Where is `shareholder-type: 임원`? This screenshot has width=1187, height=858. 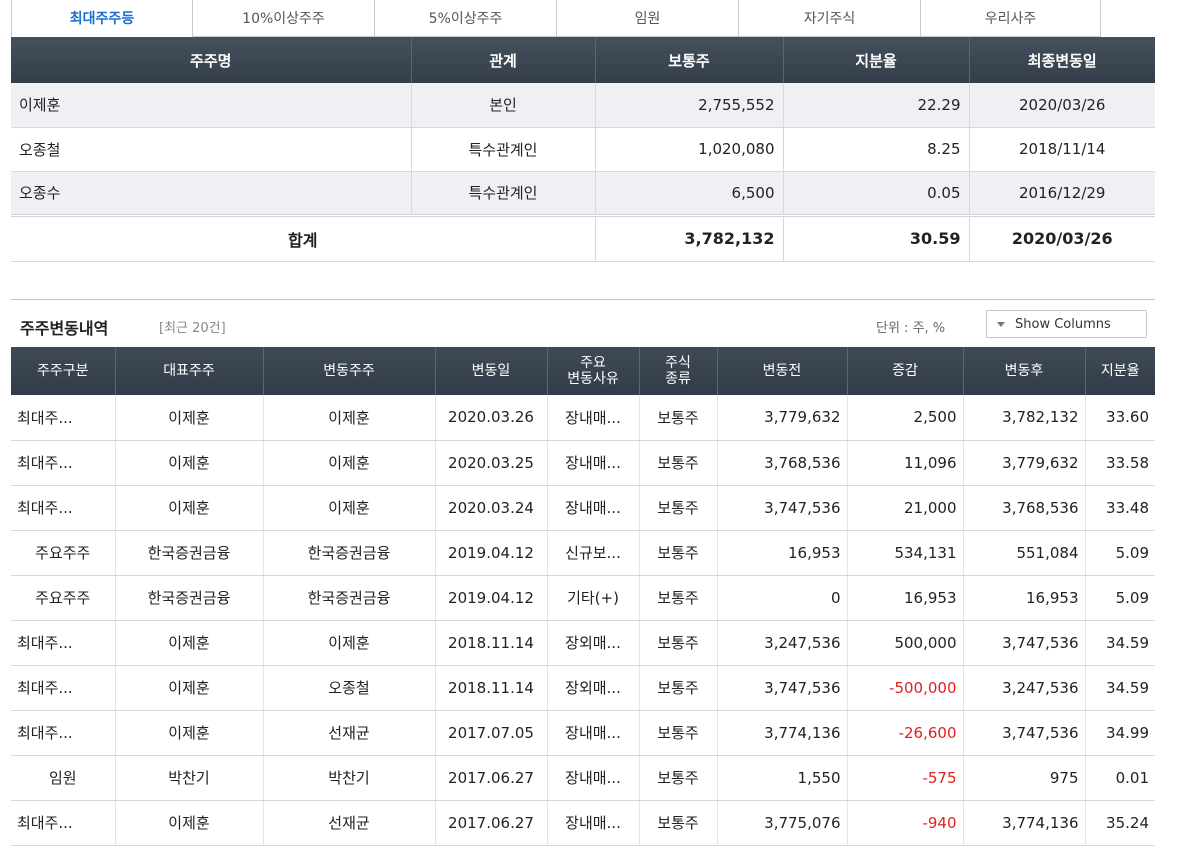
shareholder-type: 임원 is located at coordinates (63, 778).